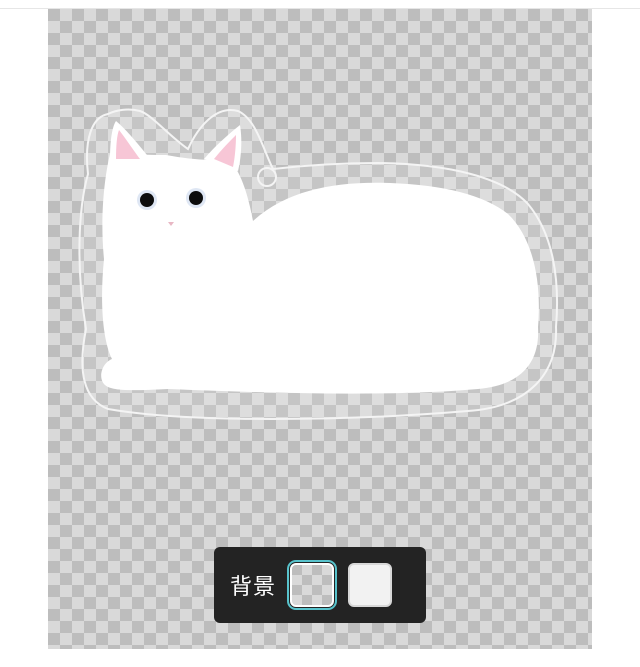  What do you see at coordinates (196, 198) in the screenshot?
I see `cat-eye-right` at bounding box center [196, 198].